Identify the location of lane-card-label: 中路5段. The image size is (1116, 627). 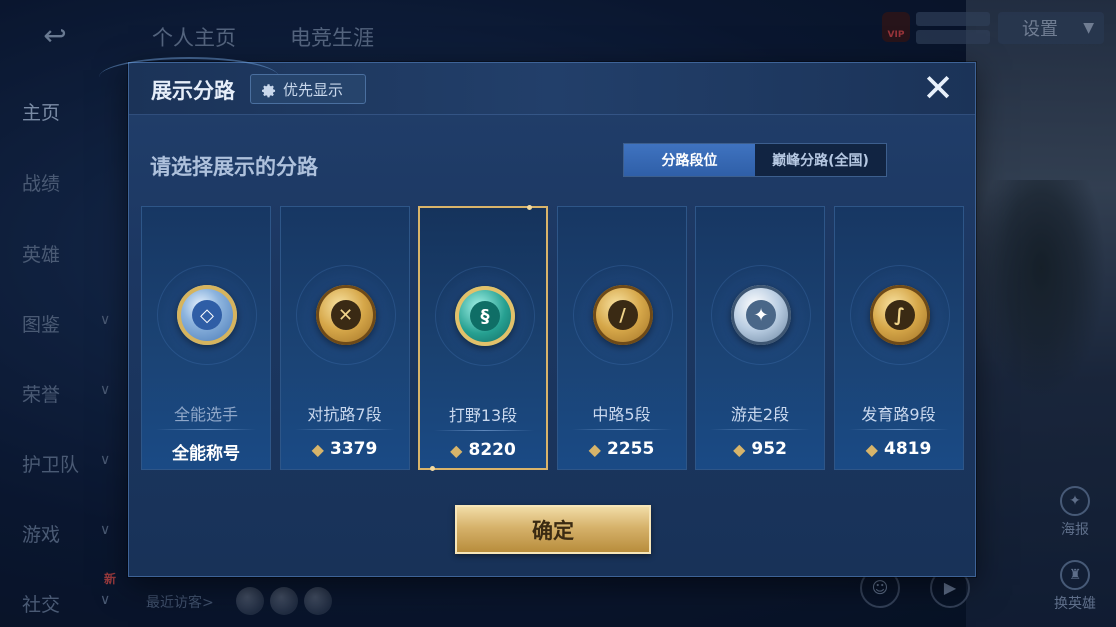
(621, 414).